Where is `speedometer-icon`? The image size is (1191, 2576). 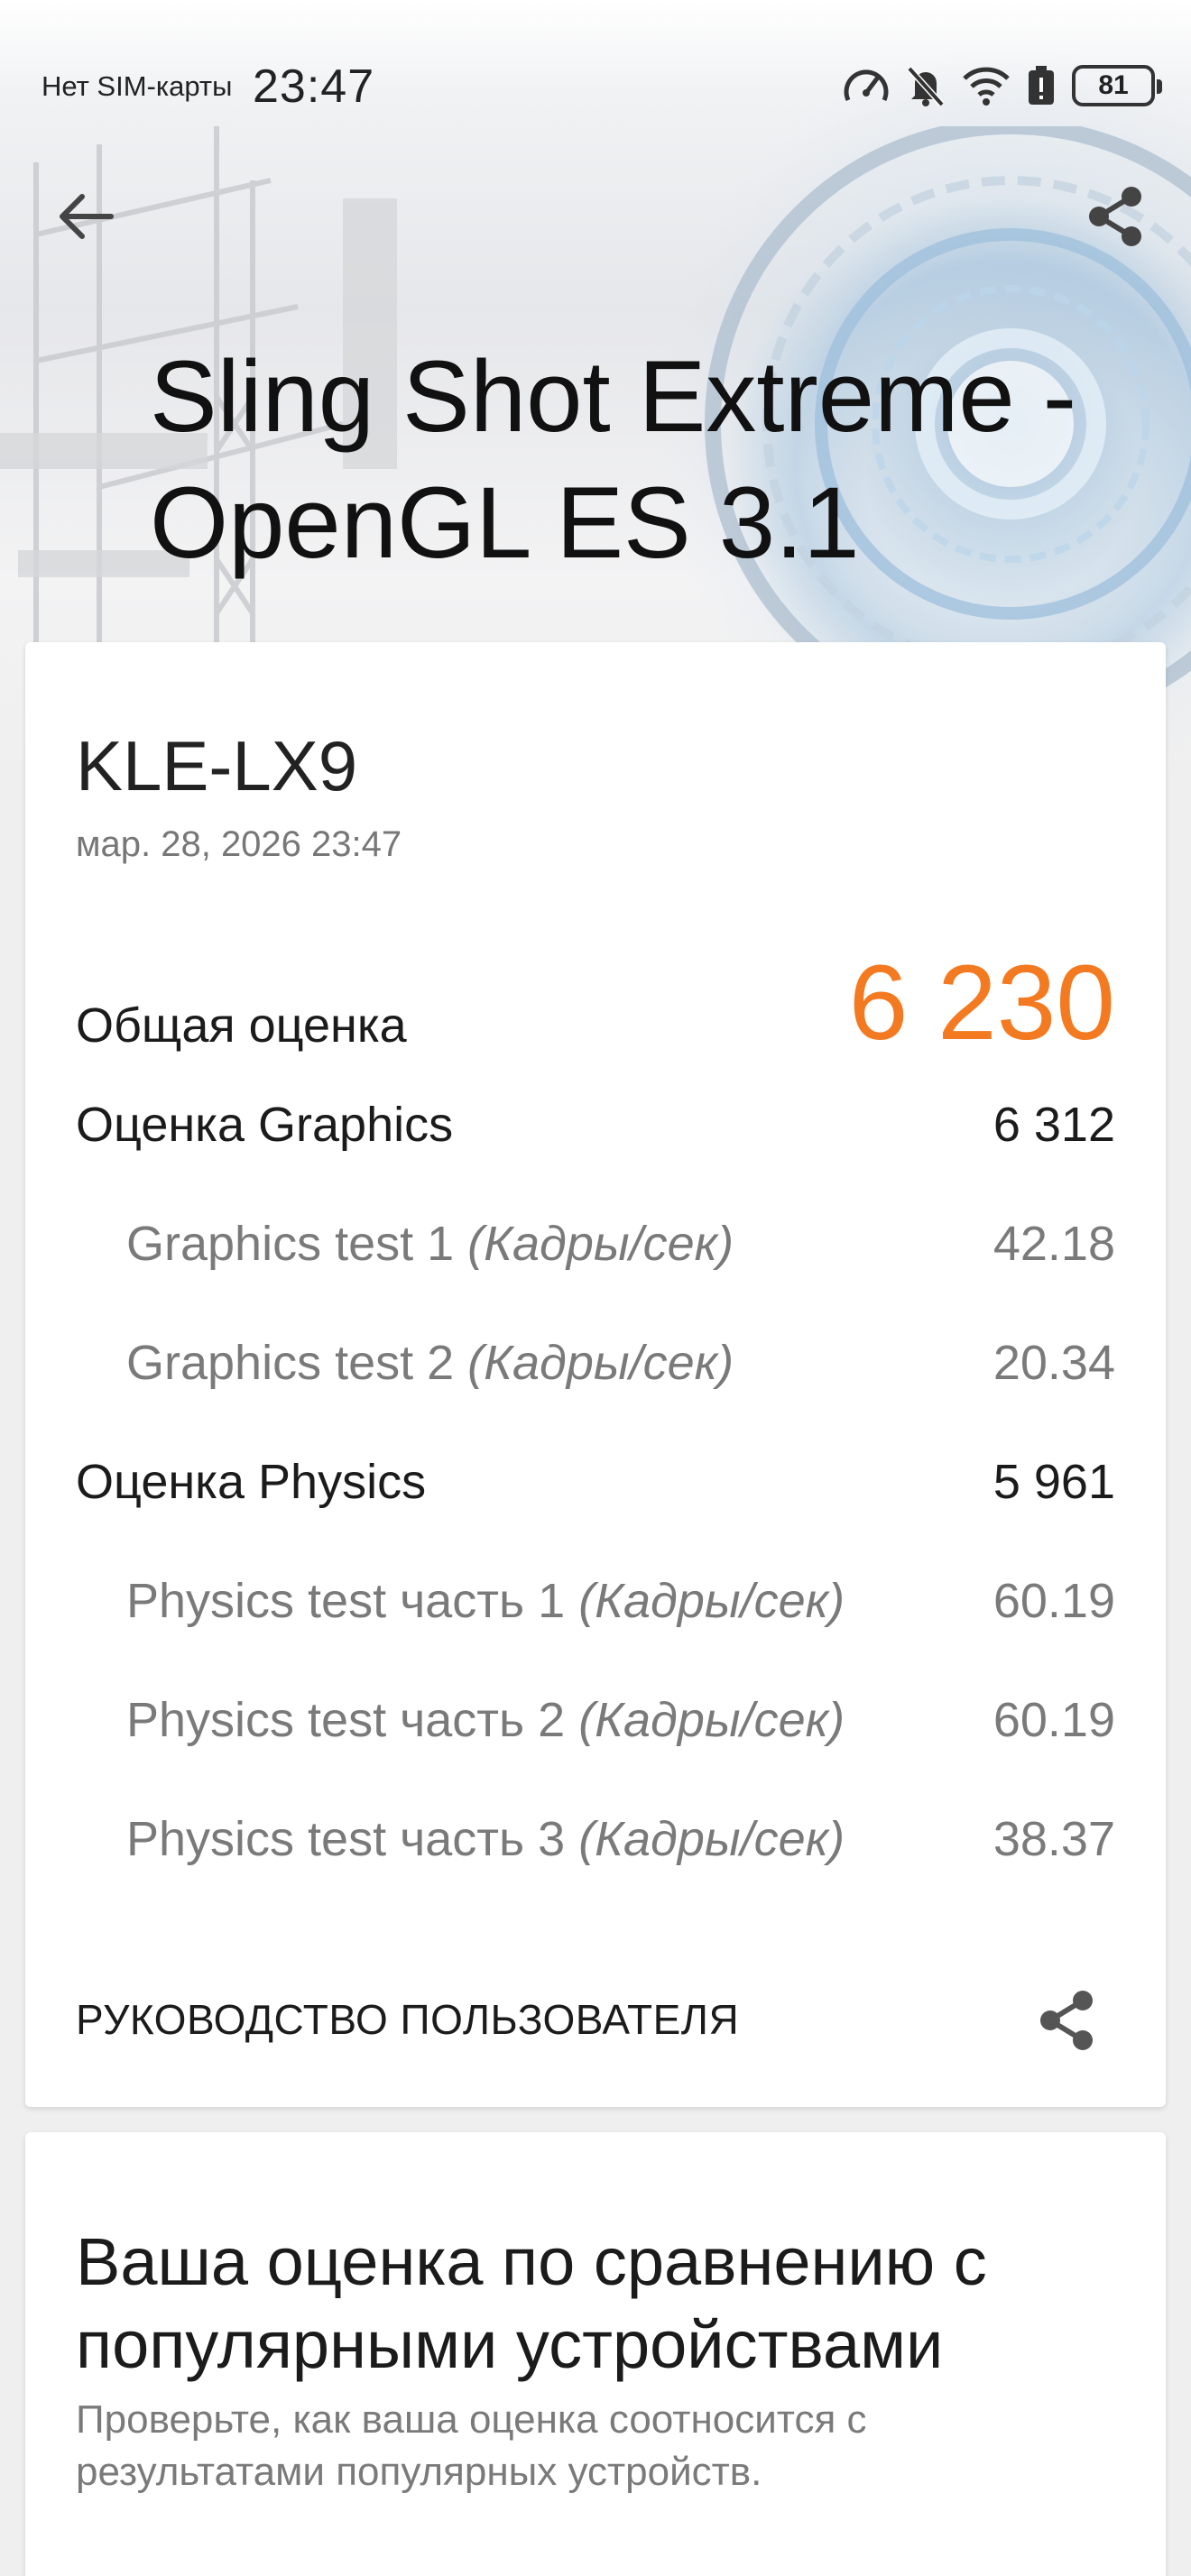 speedometer-icon is located at coordinates (866, 86).